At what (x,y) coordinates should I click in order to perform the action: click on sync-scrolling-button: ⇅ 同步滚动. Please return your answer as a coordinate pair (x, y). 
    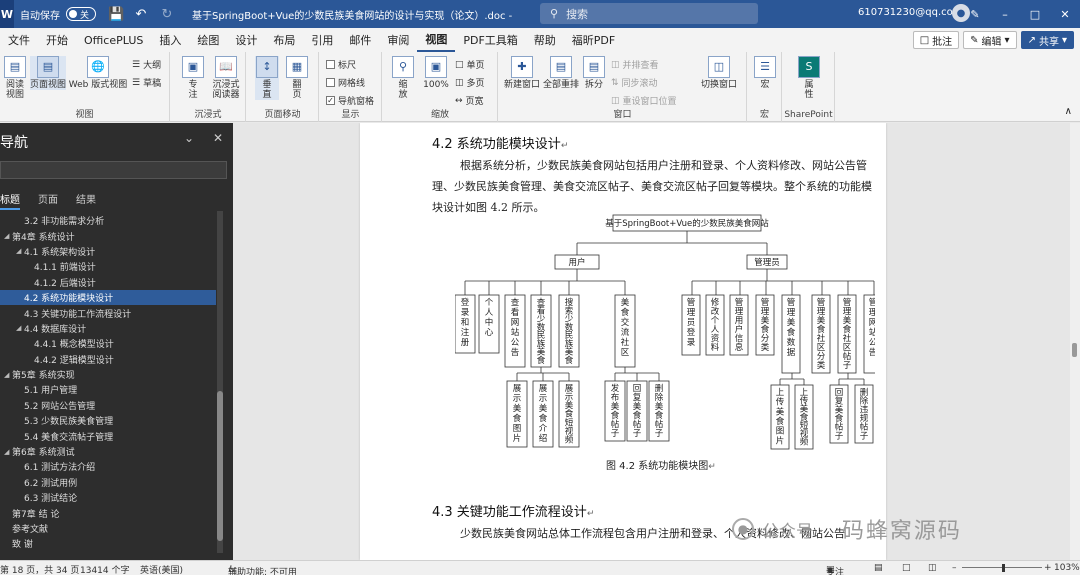
    Looking at the image, I should click on (634, 83).